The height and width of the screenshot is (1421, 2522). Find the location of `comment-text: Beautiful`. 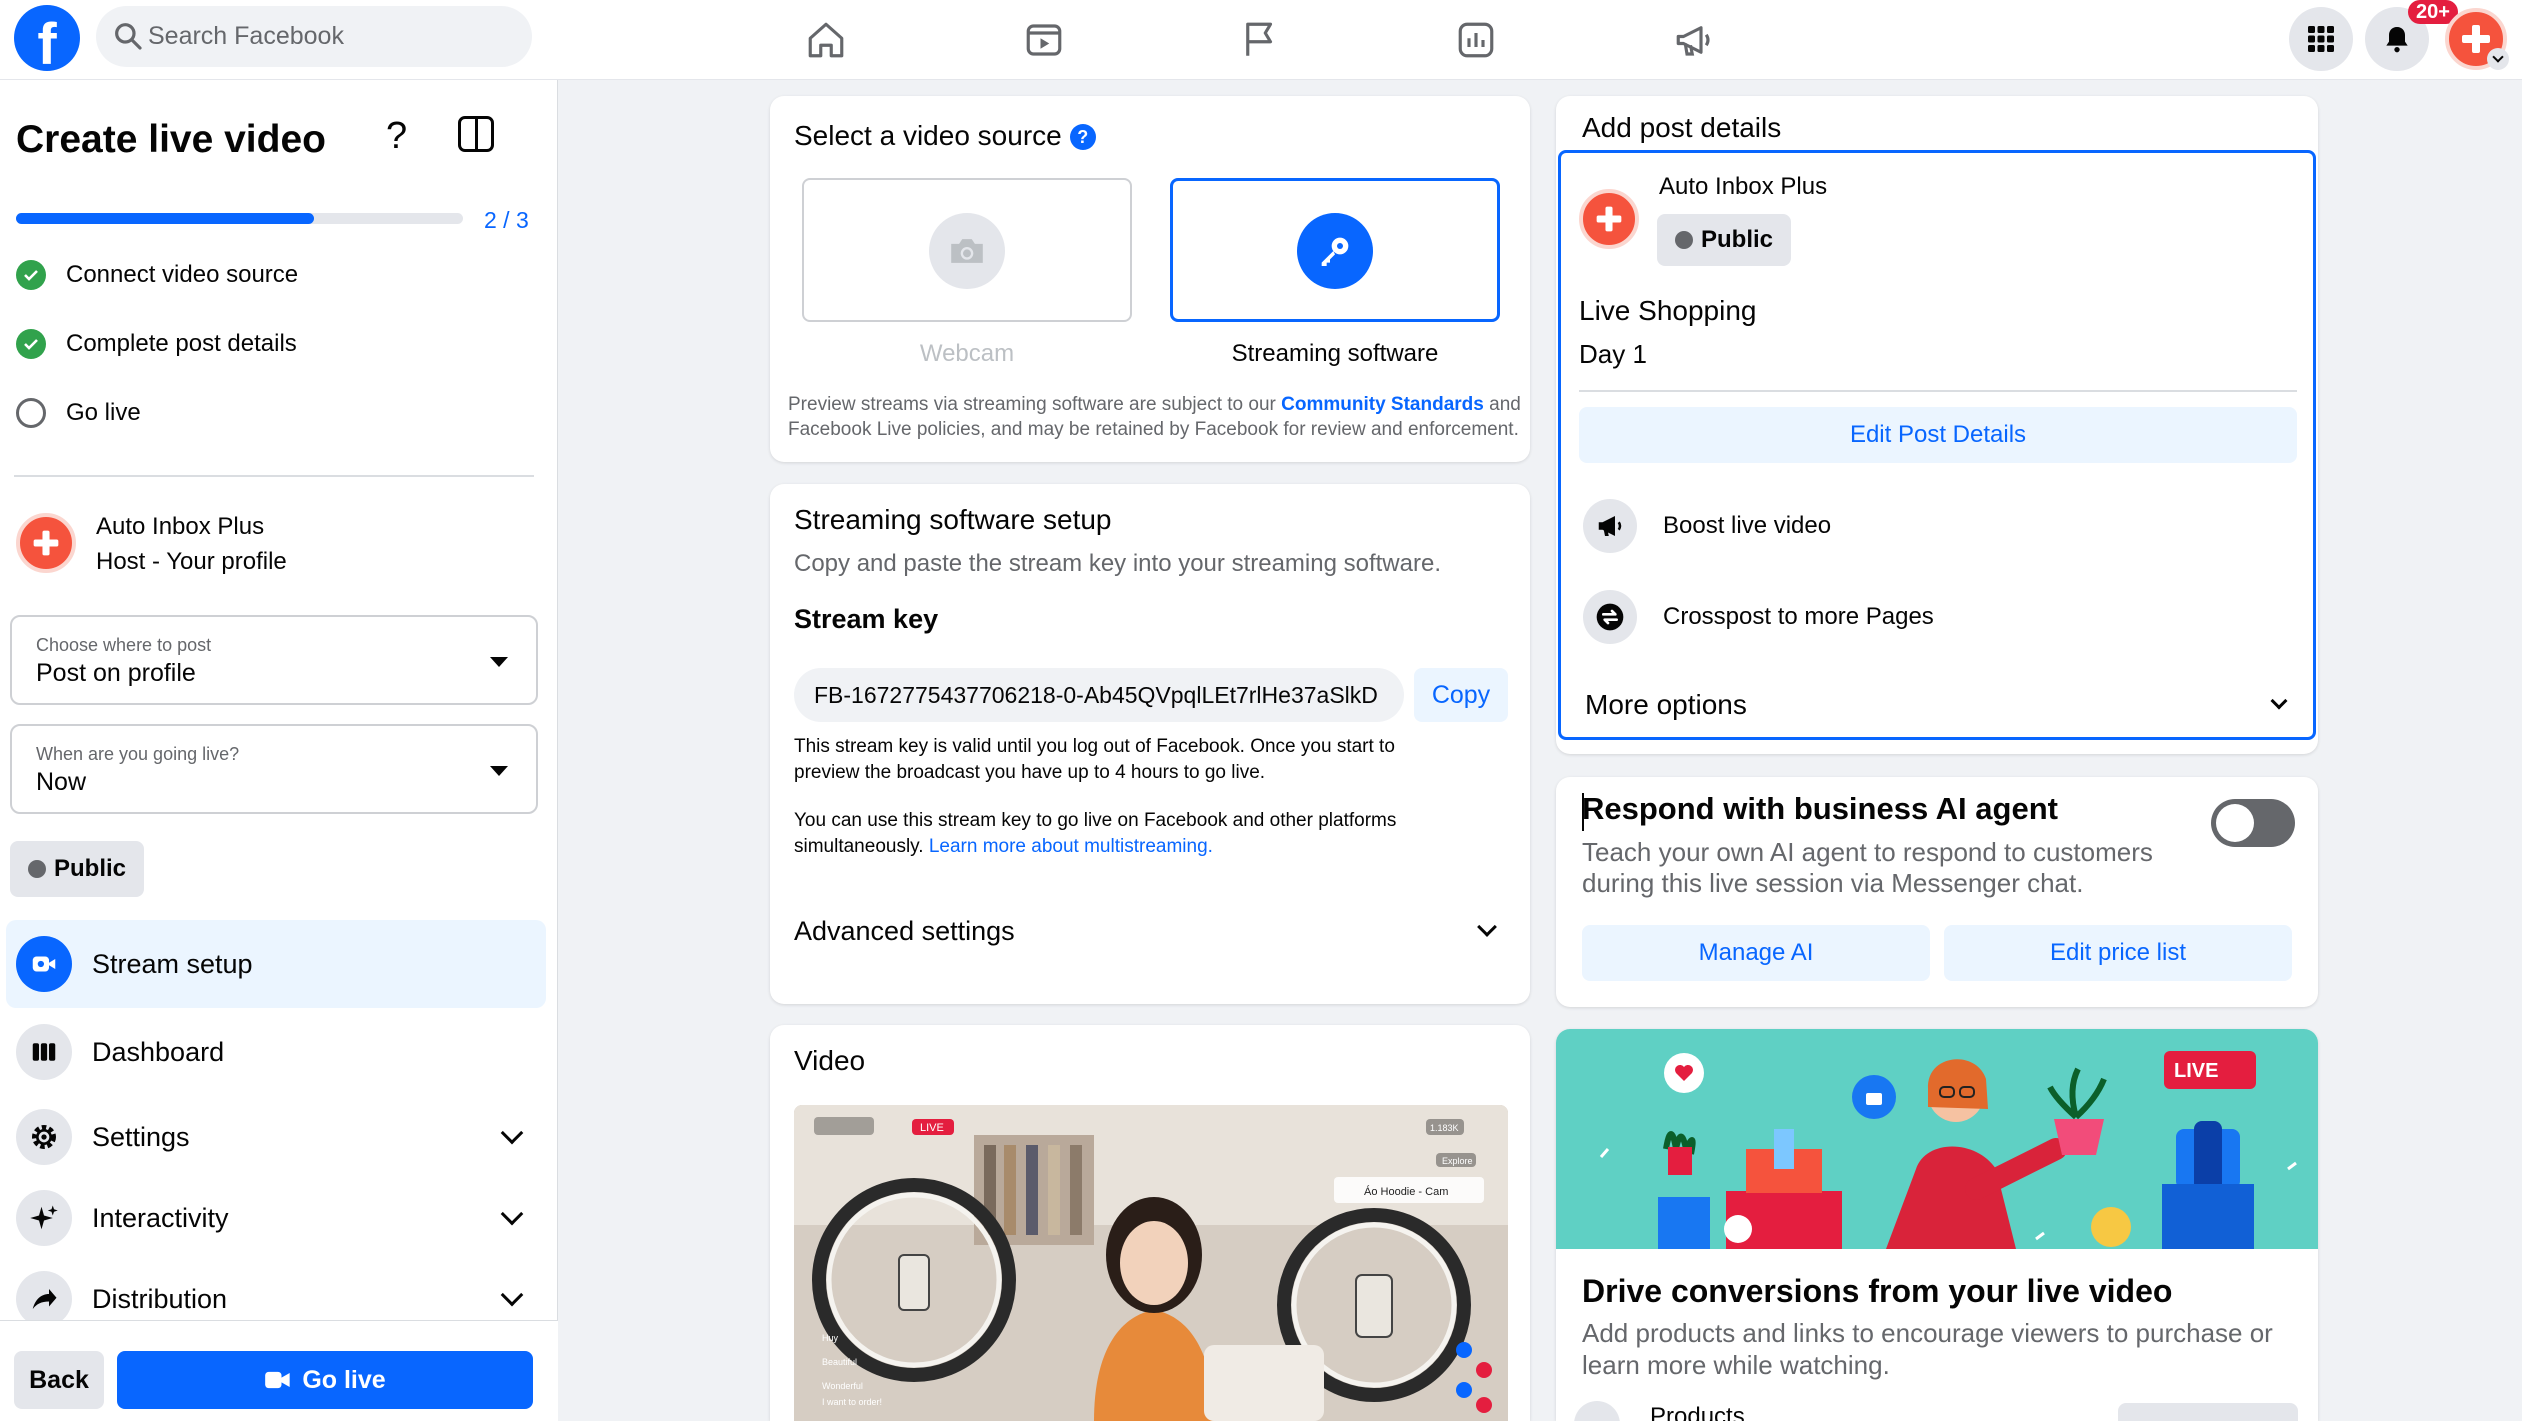

comment-text: Beautiful is located at coordinates (839, 1362).